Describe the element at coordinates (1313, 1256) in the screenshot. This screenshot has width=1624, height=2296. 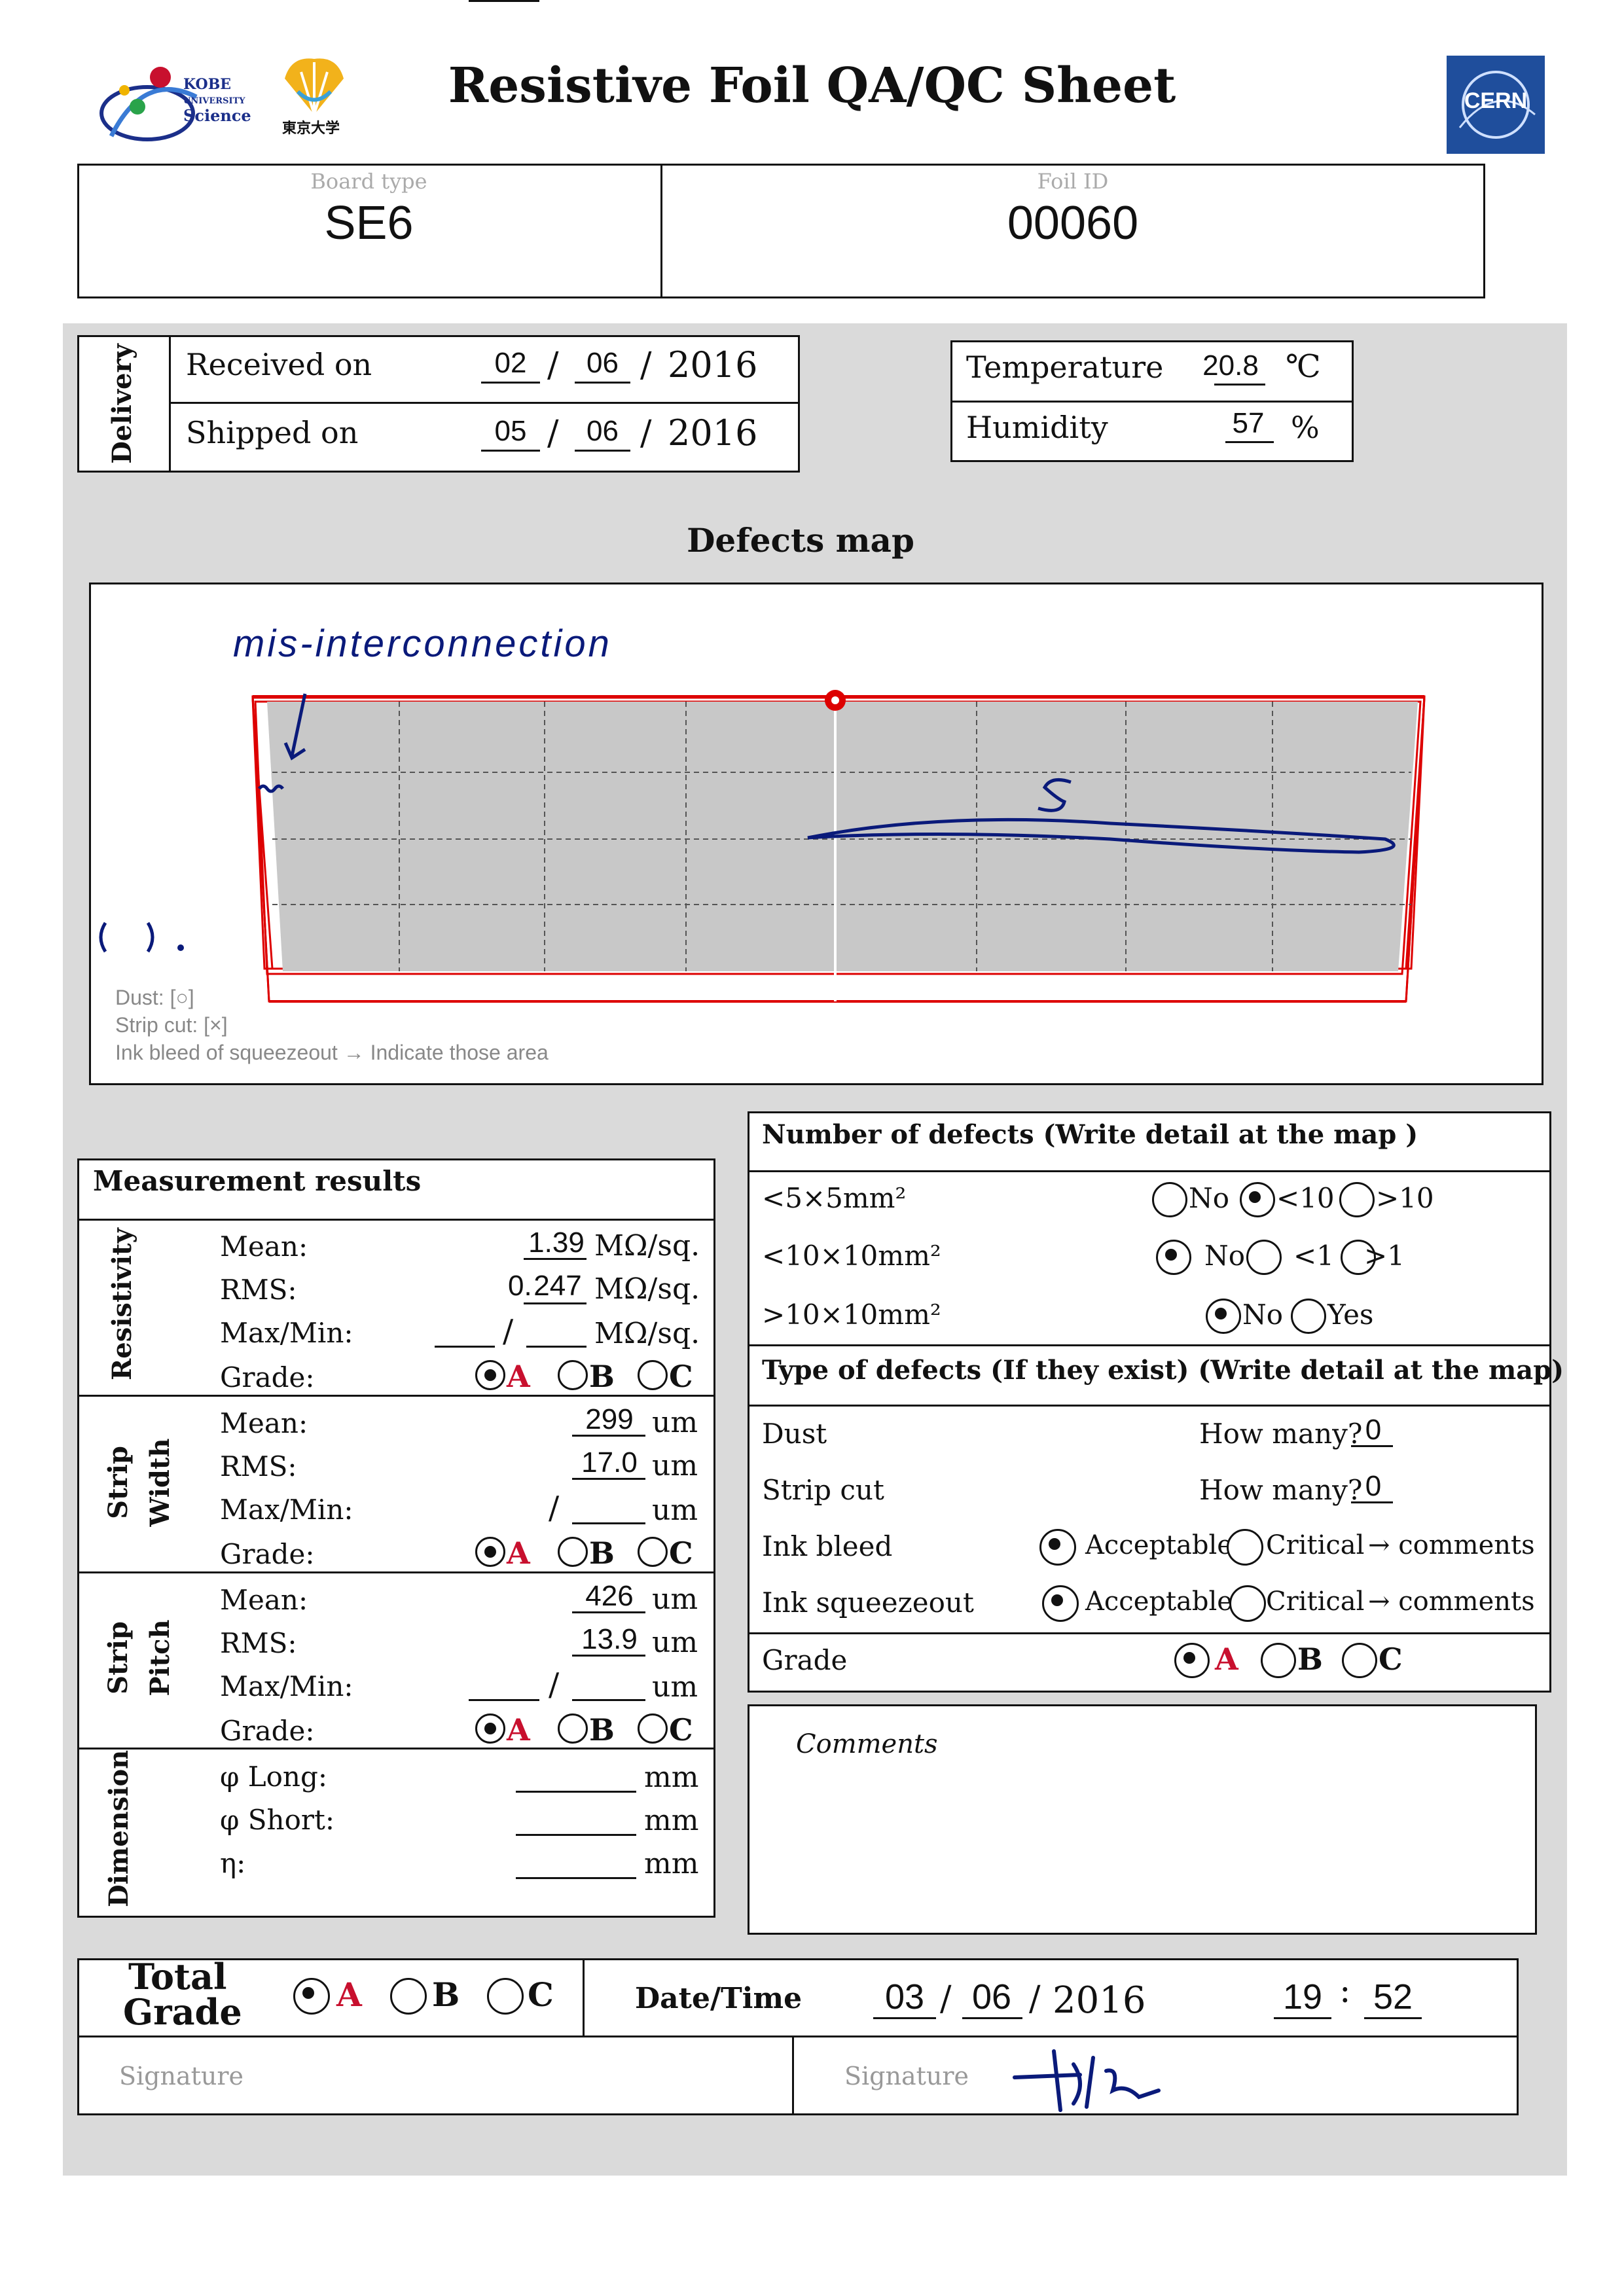
I see `defects-row2-lt1-label: <1` at that location.